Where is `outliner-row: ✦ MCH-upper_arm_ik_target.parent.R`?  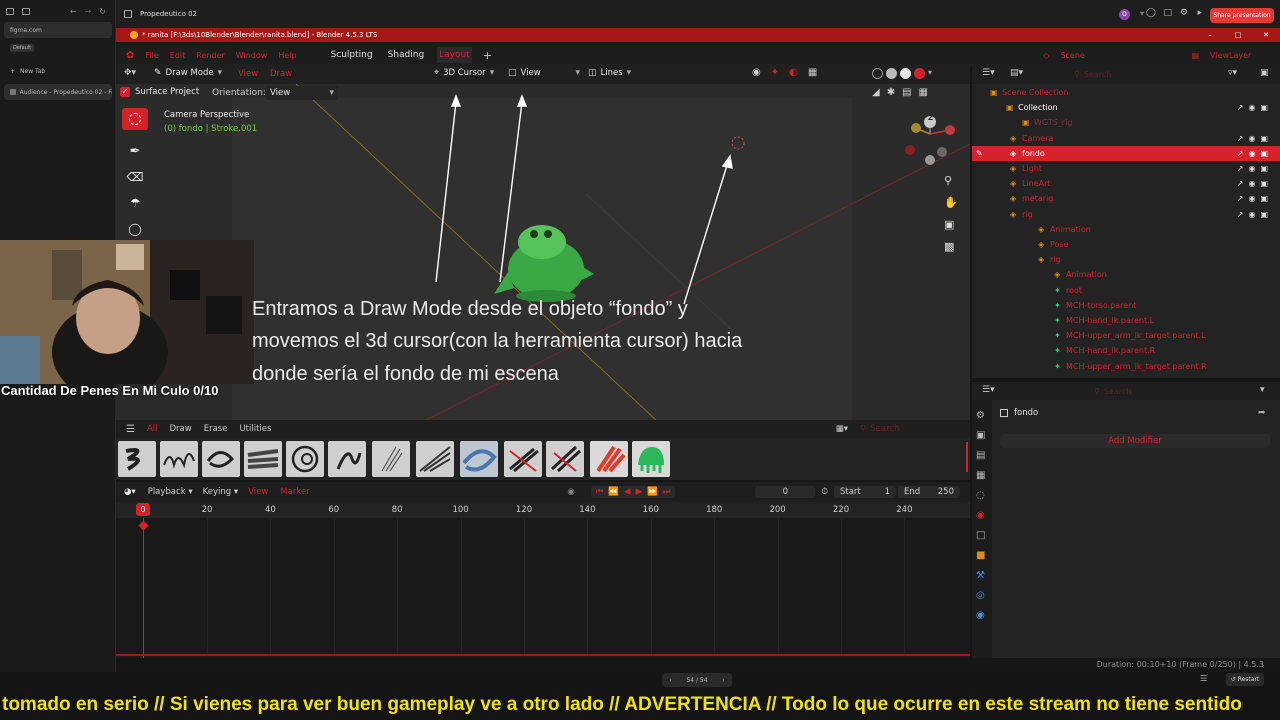 outliner-row: ✦ MCH-upper_arm_ik_target.parent.R is located at coordinates (1126, 366).